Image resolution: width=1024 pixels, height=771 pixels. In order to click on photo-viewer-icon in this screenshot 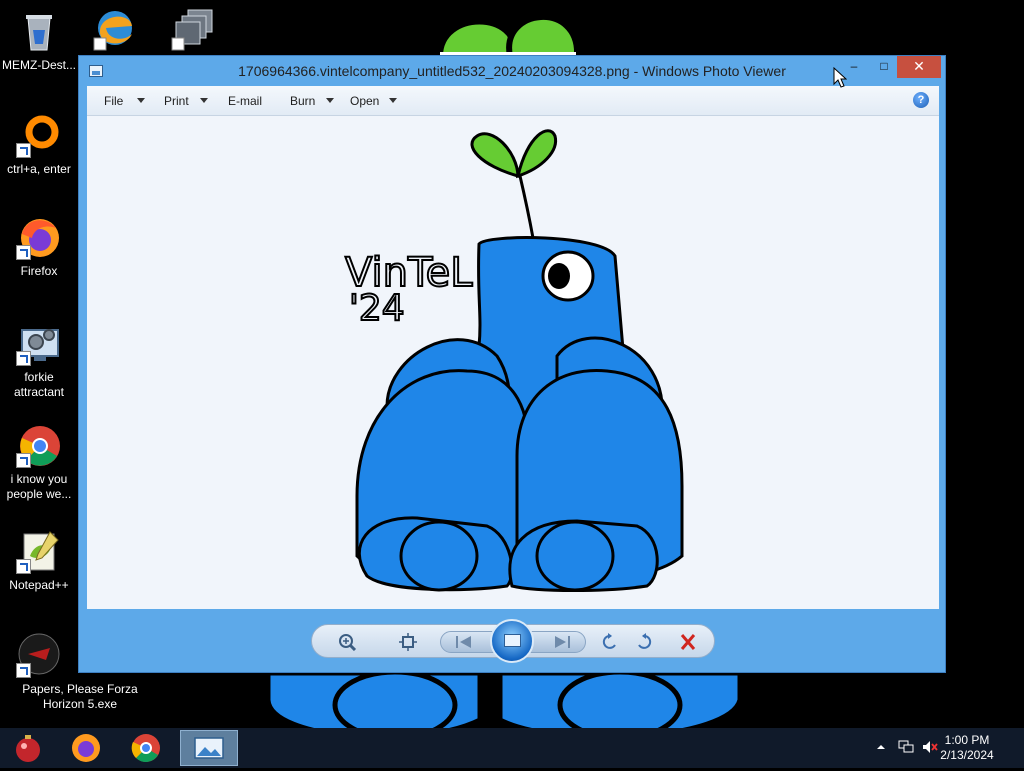, I will do `click(209, 748)`.